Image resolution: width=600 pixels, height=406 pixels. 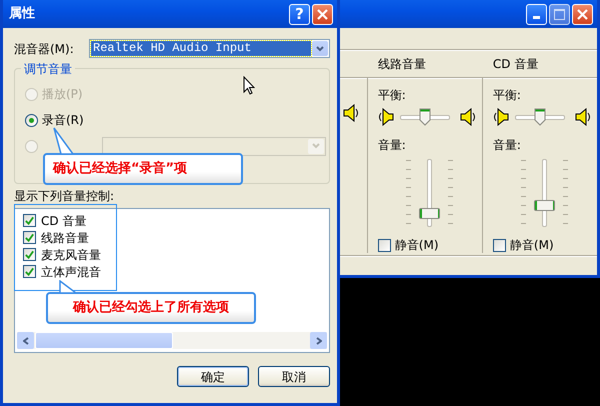 What do you see at coordinates (22, 14) in the screenshot?
I see `window-title: 属性` at bounding box center [22, 14].